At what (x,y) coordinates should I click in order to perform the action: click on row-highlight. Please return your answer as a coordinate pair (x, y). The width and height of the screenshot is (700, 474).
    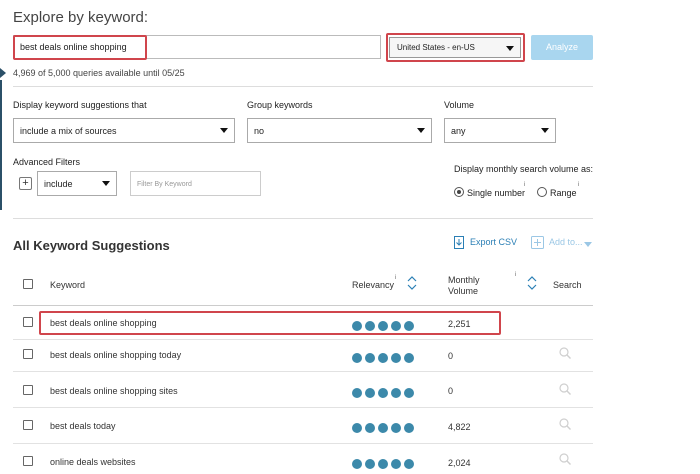
    Looking at the image, I should click on (270, 323).